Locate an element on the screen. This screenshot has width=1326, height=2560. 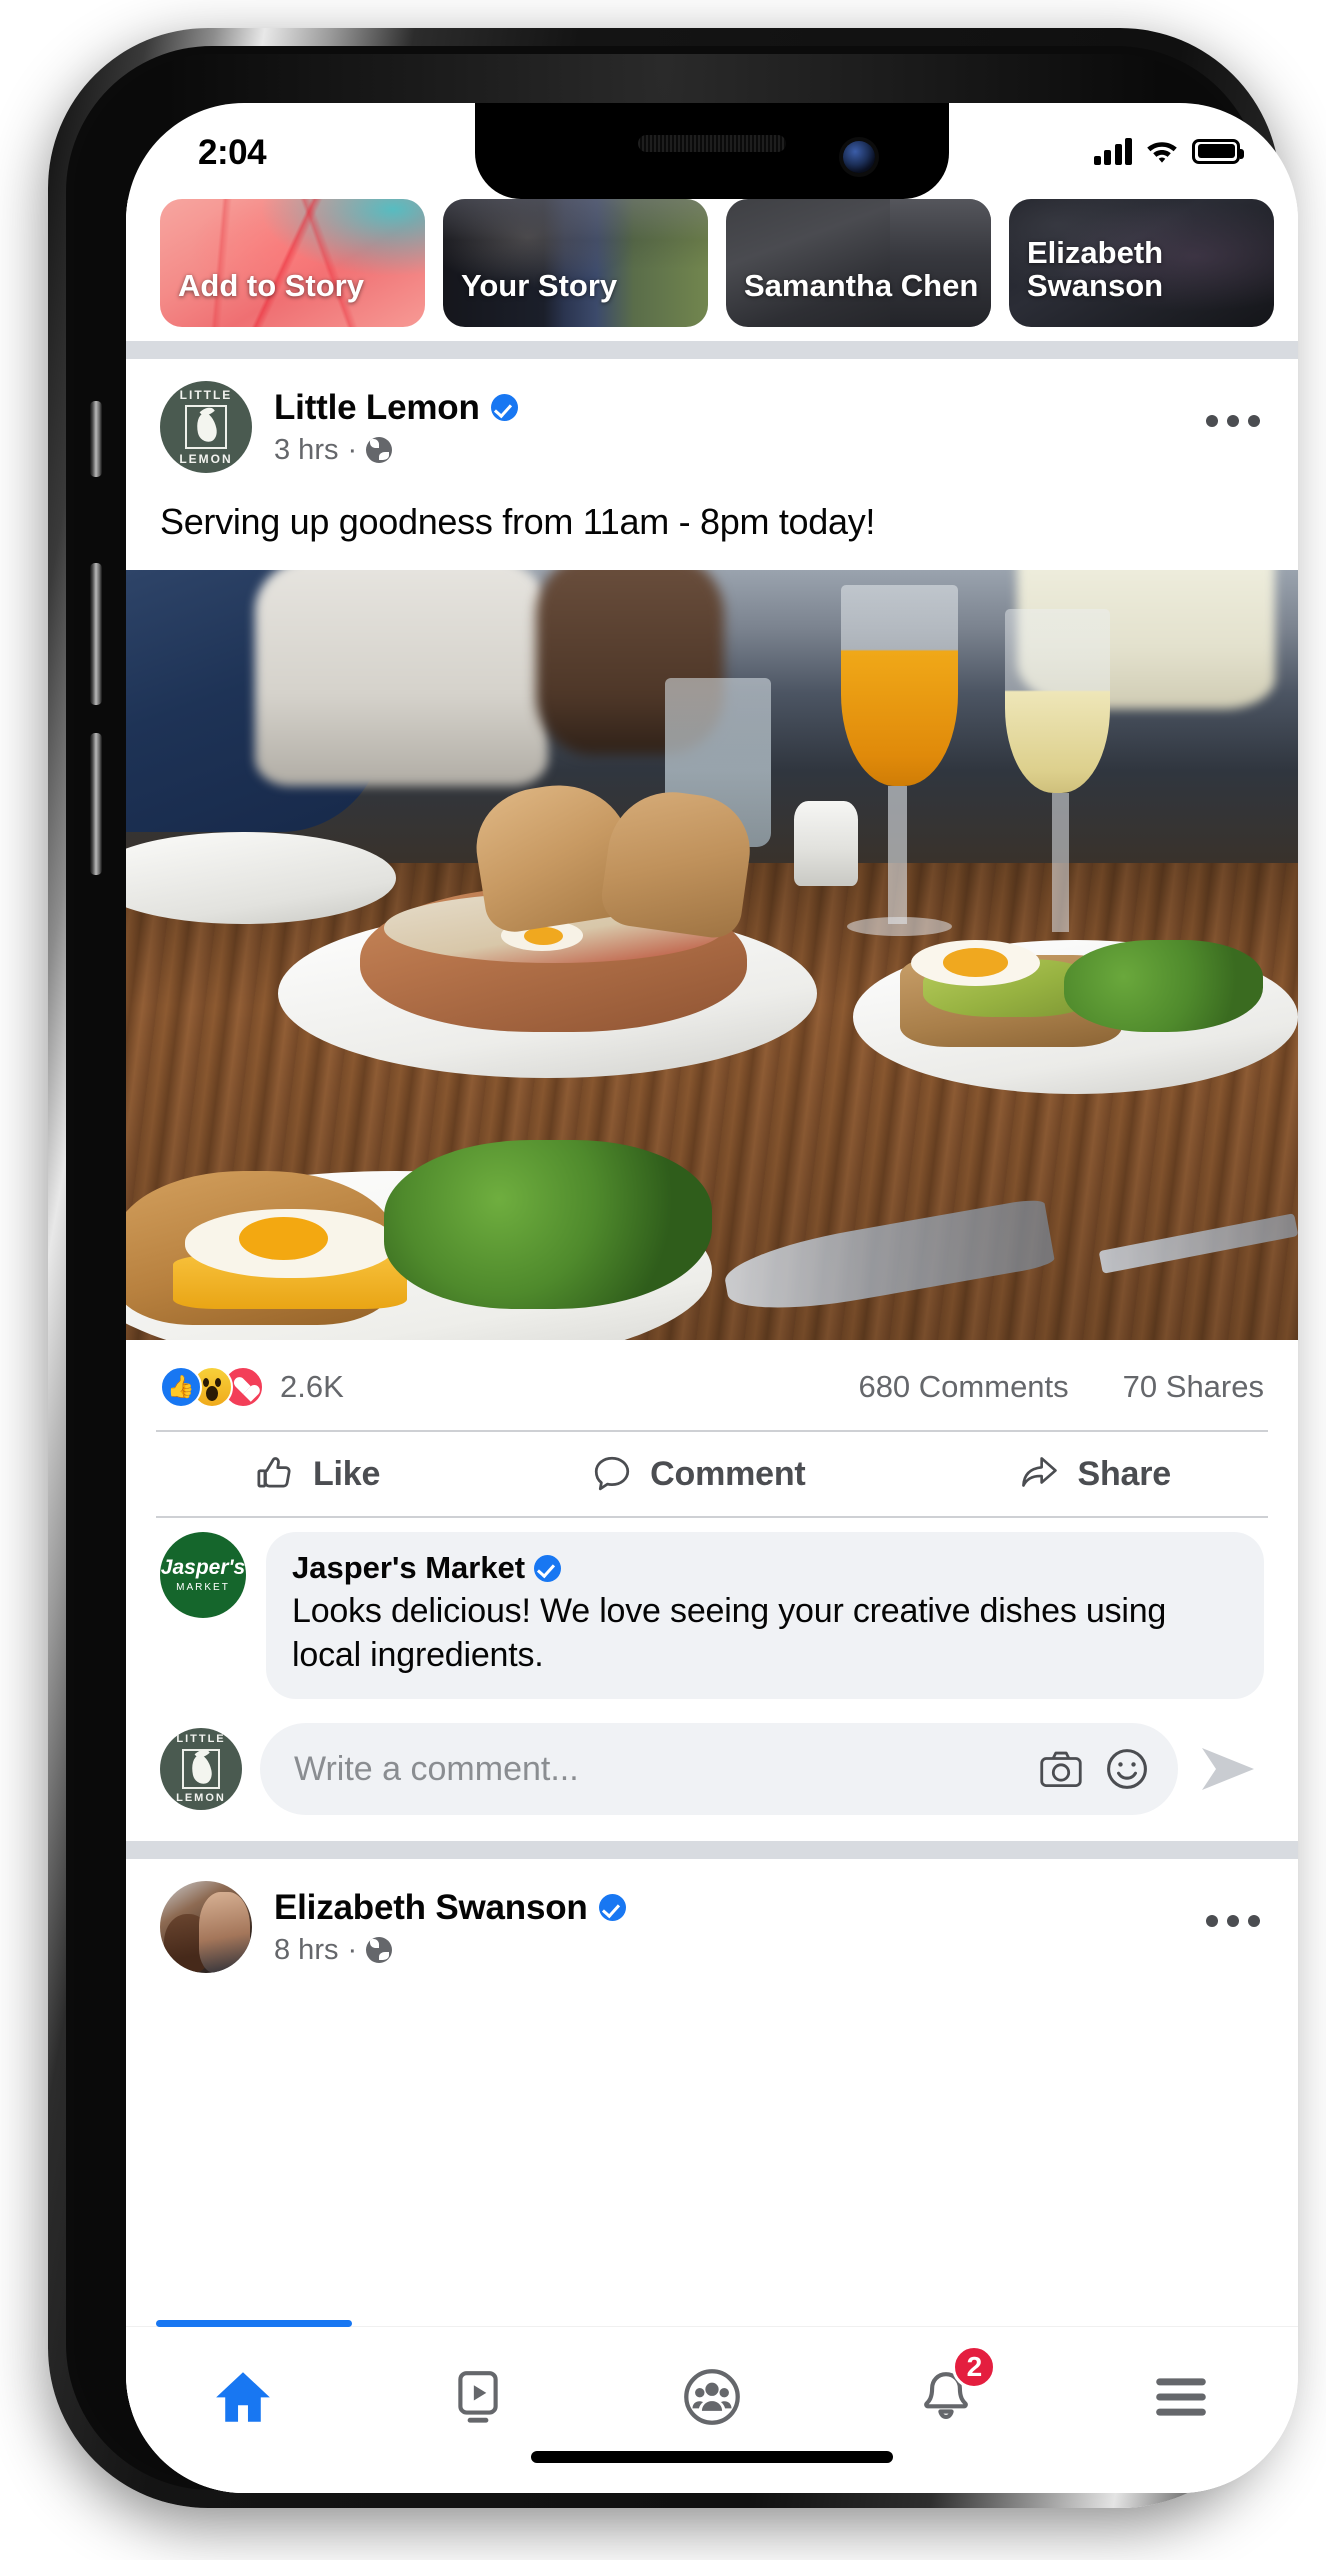
reaction-icons-group: 👍 is located at coordinates (212, 1387).